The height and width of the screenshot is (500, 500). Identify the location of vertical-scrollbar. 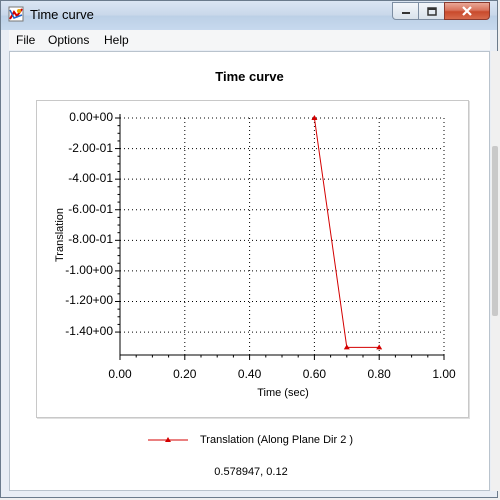
(495, 271).